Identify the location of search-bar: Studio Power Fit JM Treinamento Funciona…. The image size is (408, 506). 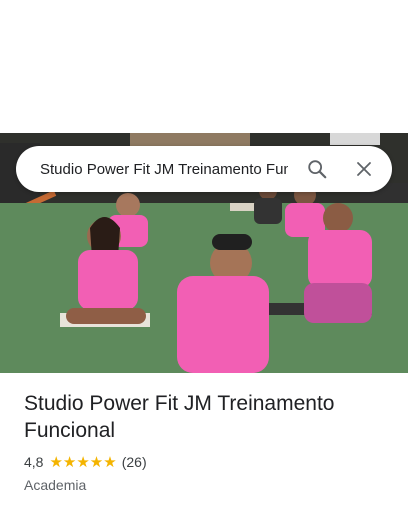
(204, 169).